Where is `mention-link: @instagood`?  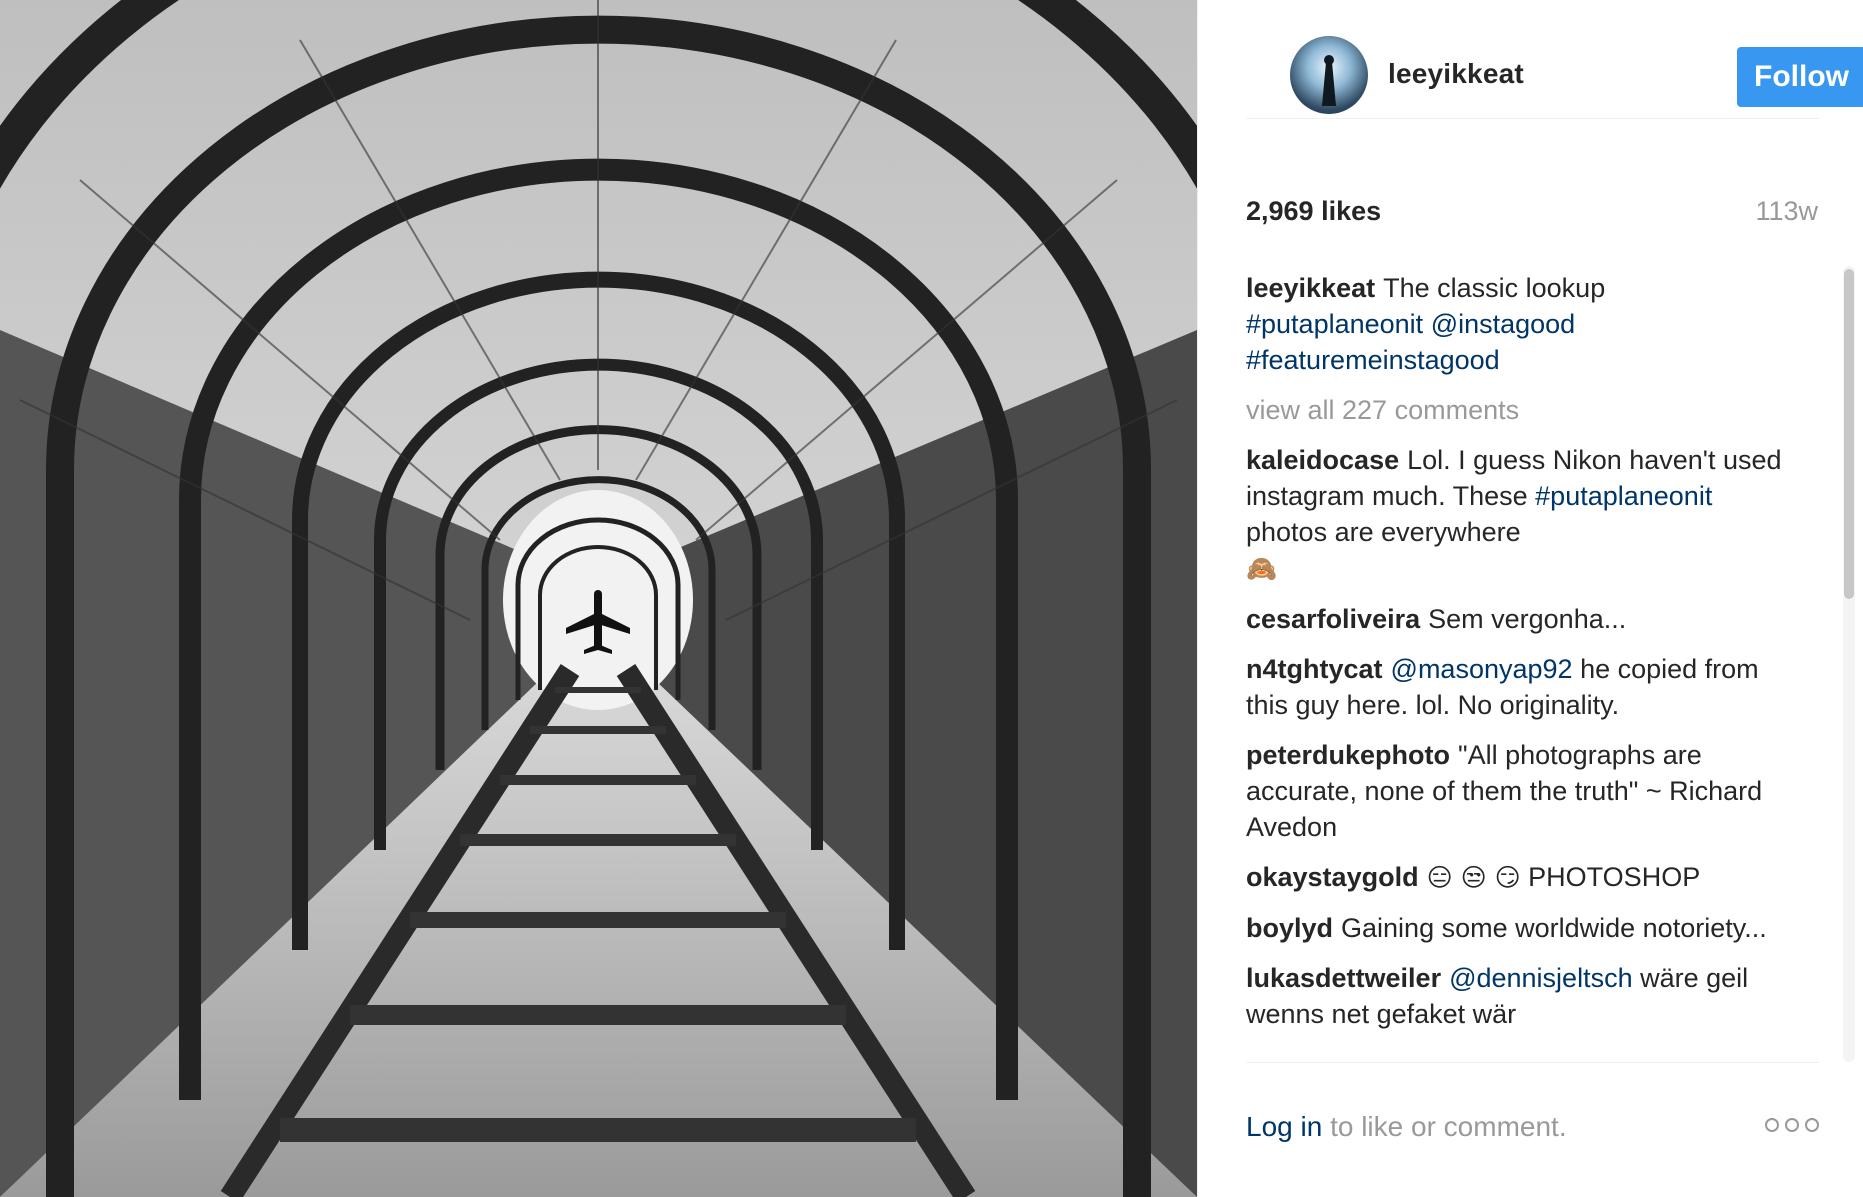
mention-link: @instagood is located at coordinates (1503, 324).